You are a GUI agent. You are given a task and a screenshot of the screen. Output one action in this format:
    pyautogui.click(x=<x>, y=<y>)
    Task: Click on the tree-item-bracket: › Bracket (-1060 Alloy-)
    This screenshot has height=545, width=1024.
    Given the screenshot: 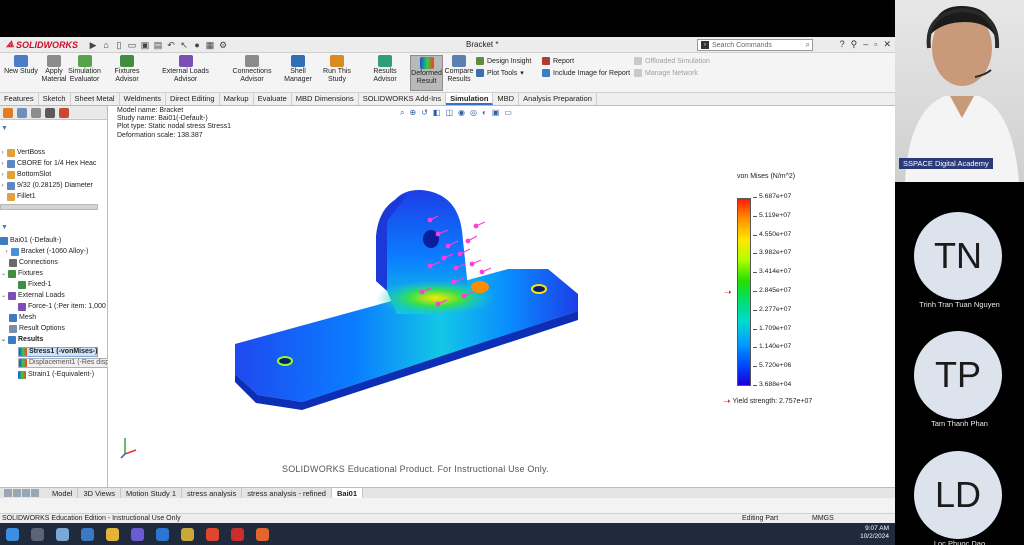 What is the action you would take?
    pyautogui.click(x=46, y=252)
    